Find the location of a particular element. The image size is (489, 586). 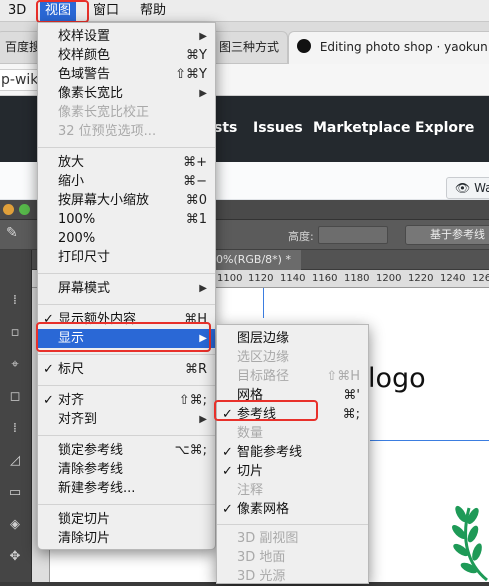

eye-icon: 👁 is located at coordinates (463, 188).